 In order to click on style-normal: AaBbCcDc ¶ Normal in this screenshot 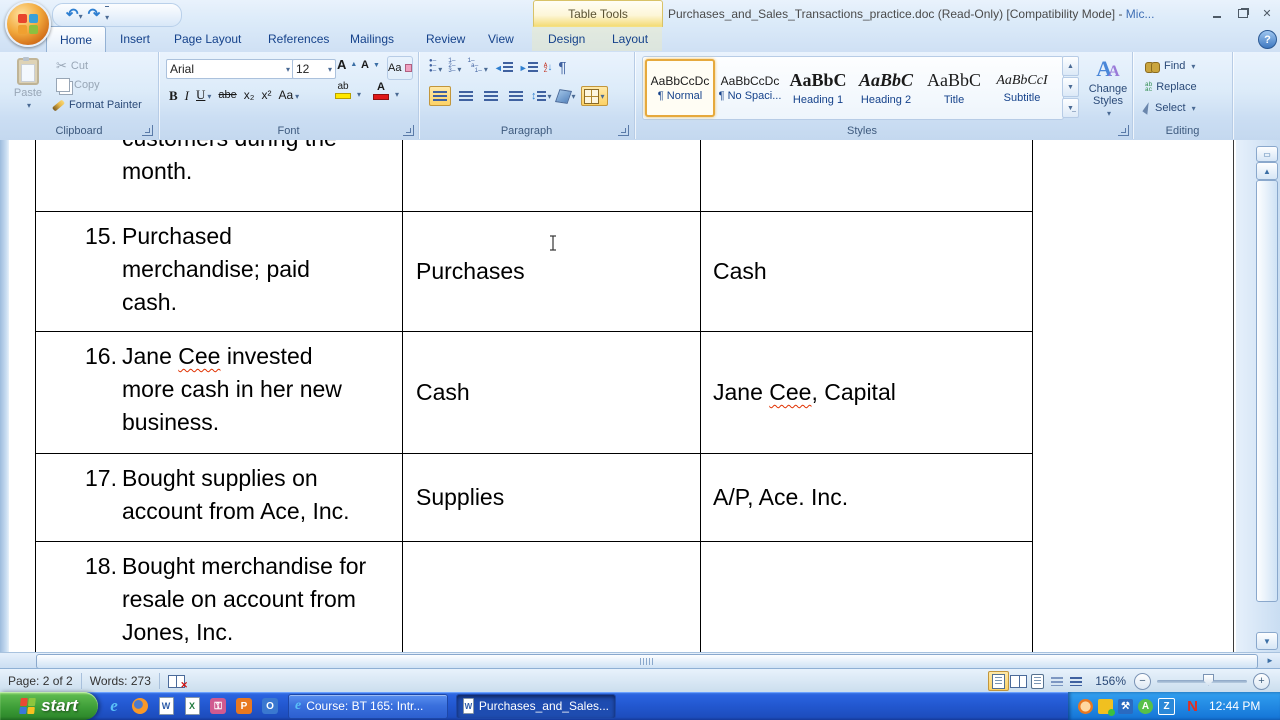, I will do `click(680, 88)`.